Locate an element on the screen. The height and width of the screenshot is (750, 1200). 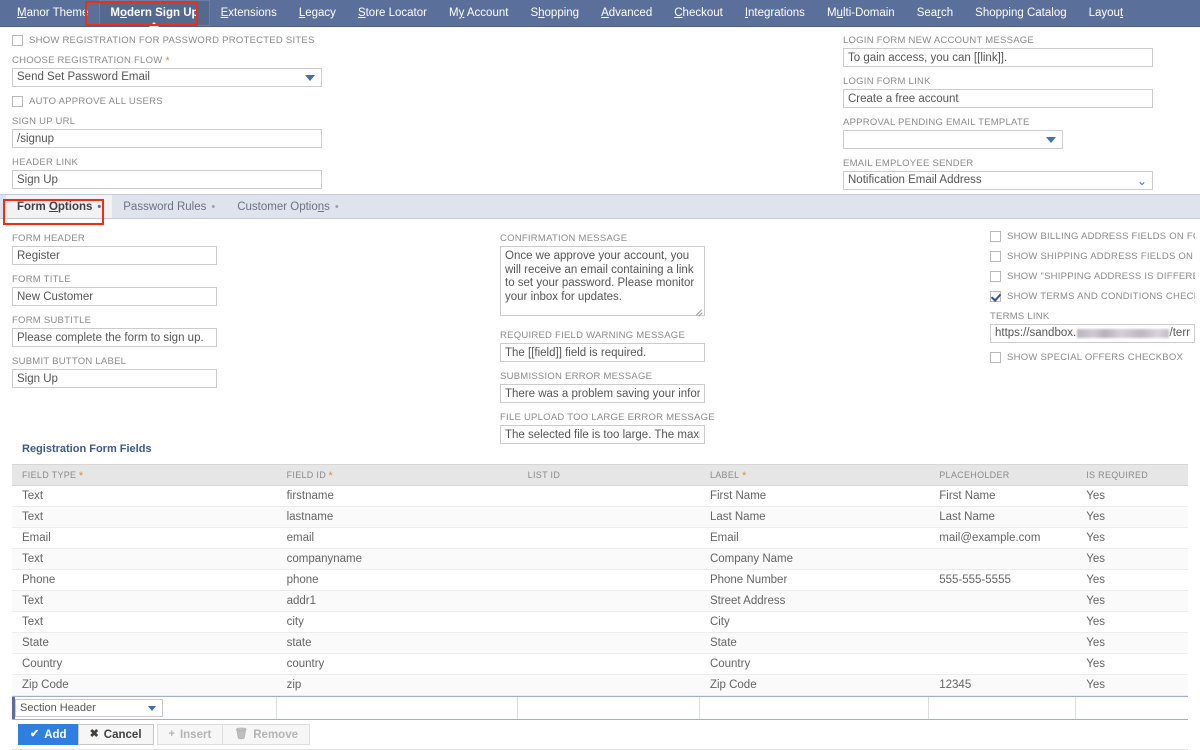
tab-customer-options: Customer Options • is located at coordinates (288, 206).